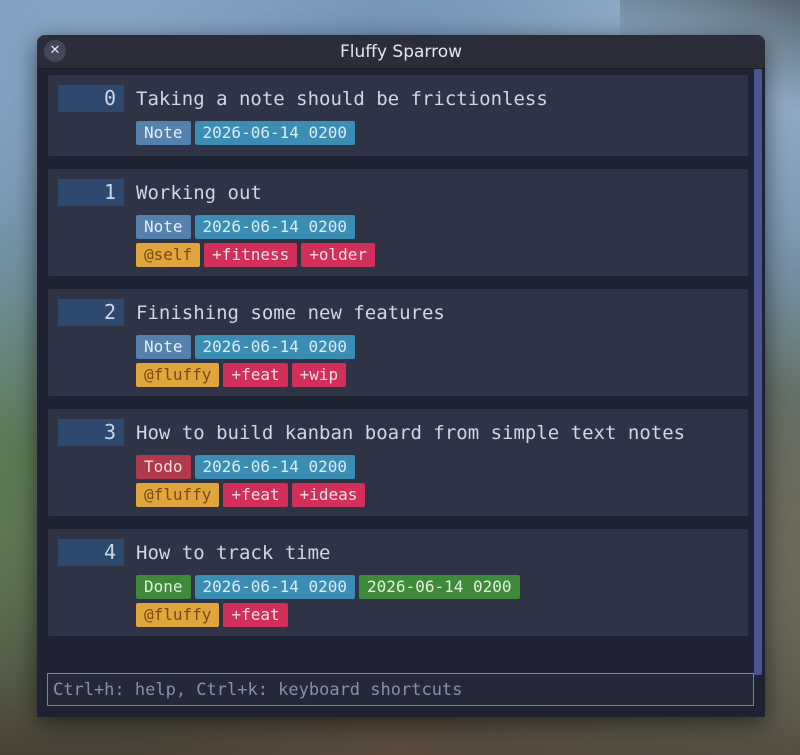  I want to click on tag-row: Done 2026-06-14 0200 2026-06-14 0200, so click(328, 587).